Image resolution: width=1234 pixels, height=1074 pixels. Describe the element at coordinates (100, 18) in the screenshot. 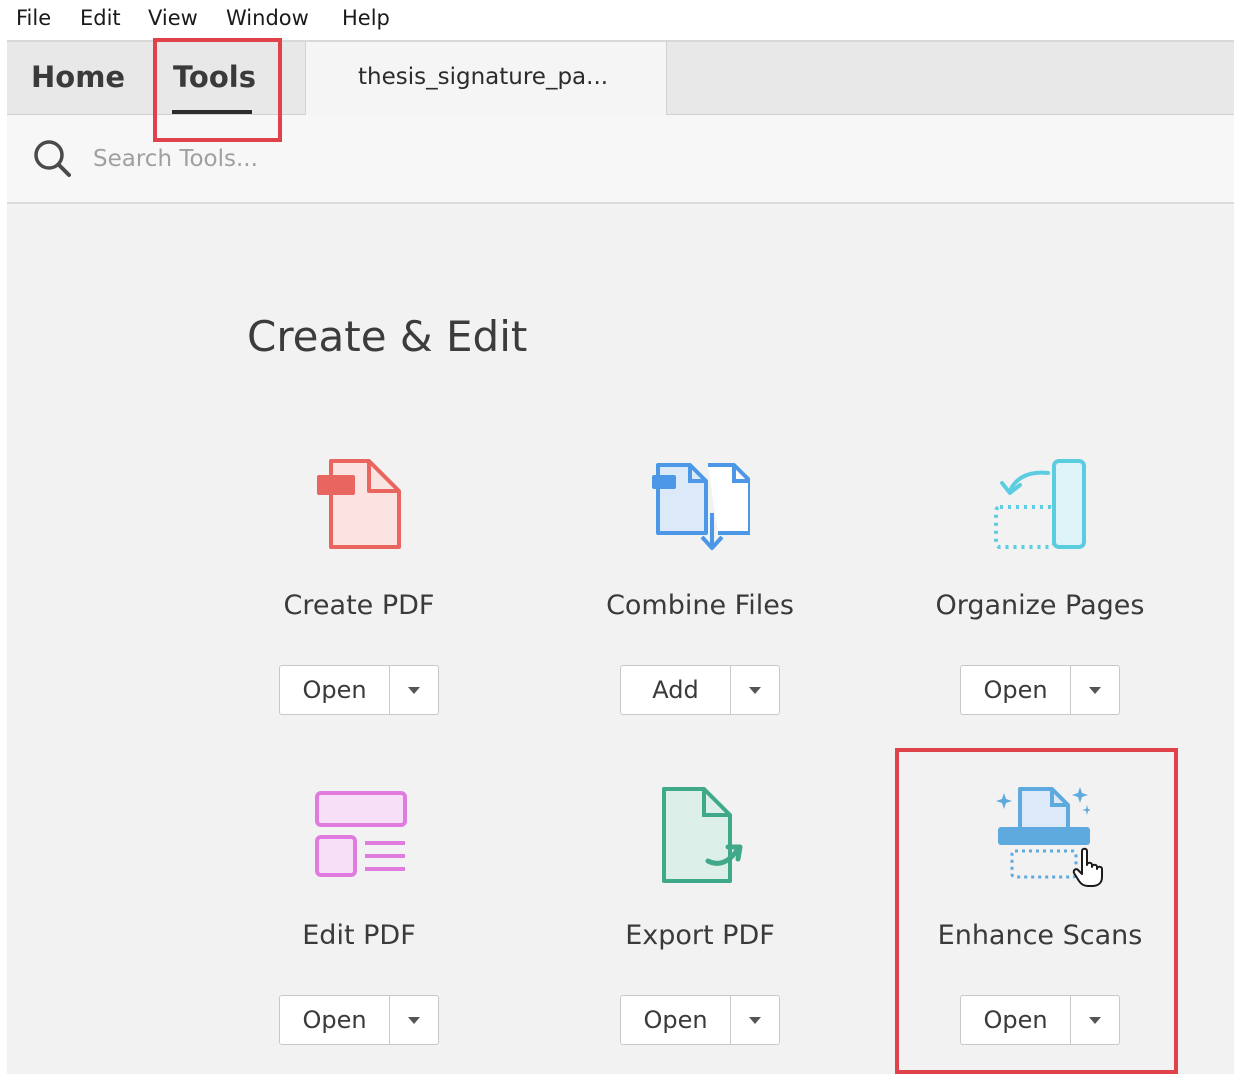

I see `menu-edit: Edit` at that location.